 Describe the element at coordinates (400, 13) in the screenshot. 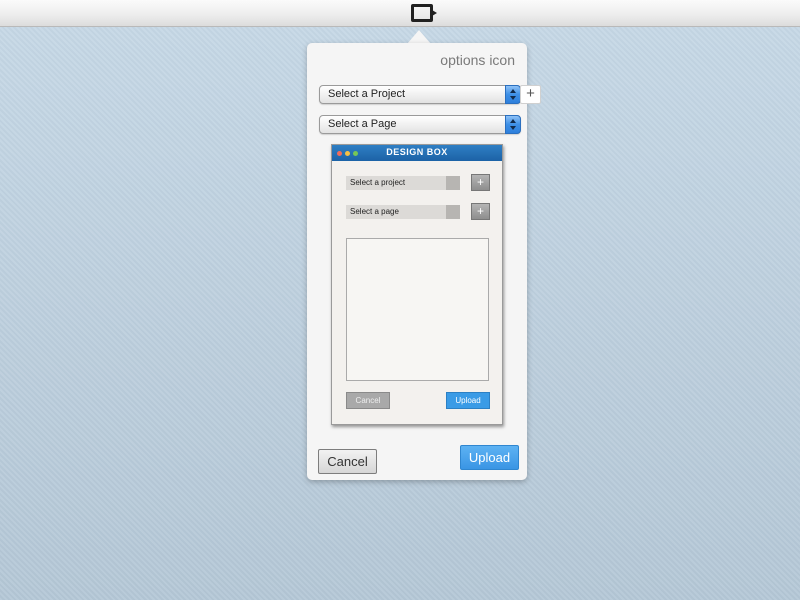

I see `menu-bar` at that location.